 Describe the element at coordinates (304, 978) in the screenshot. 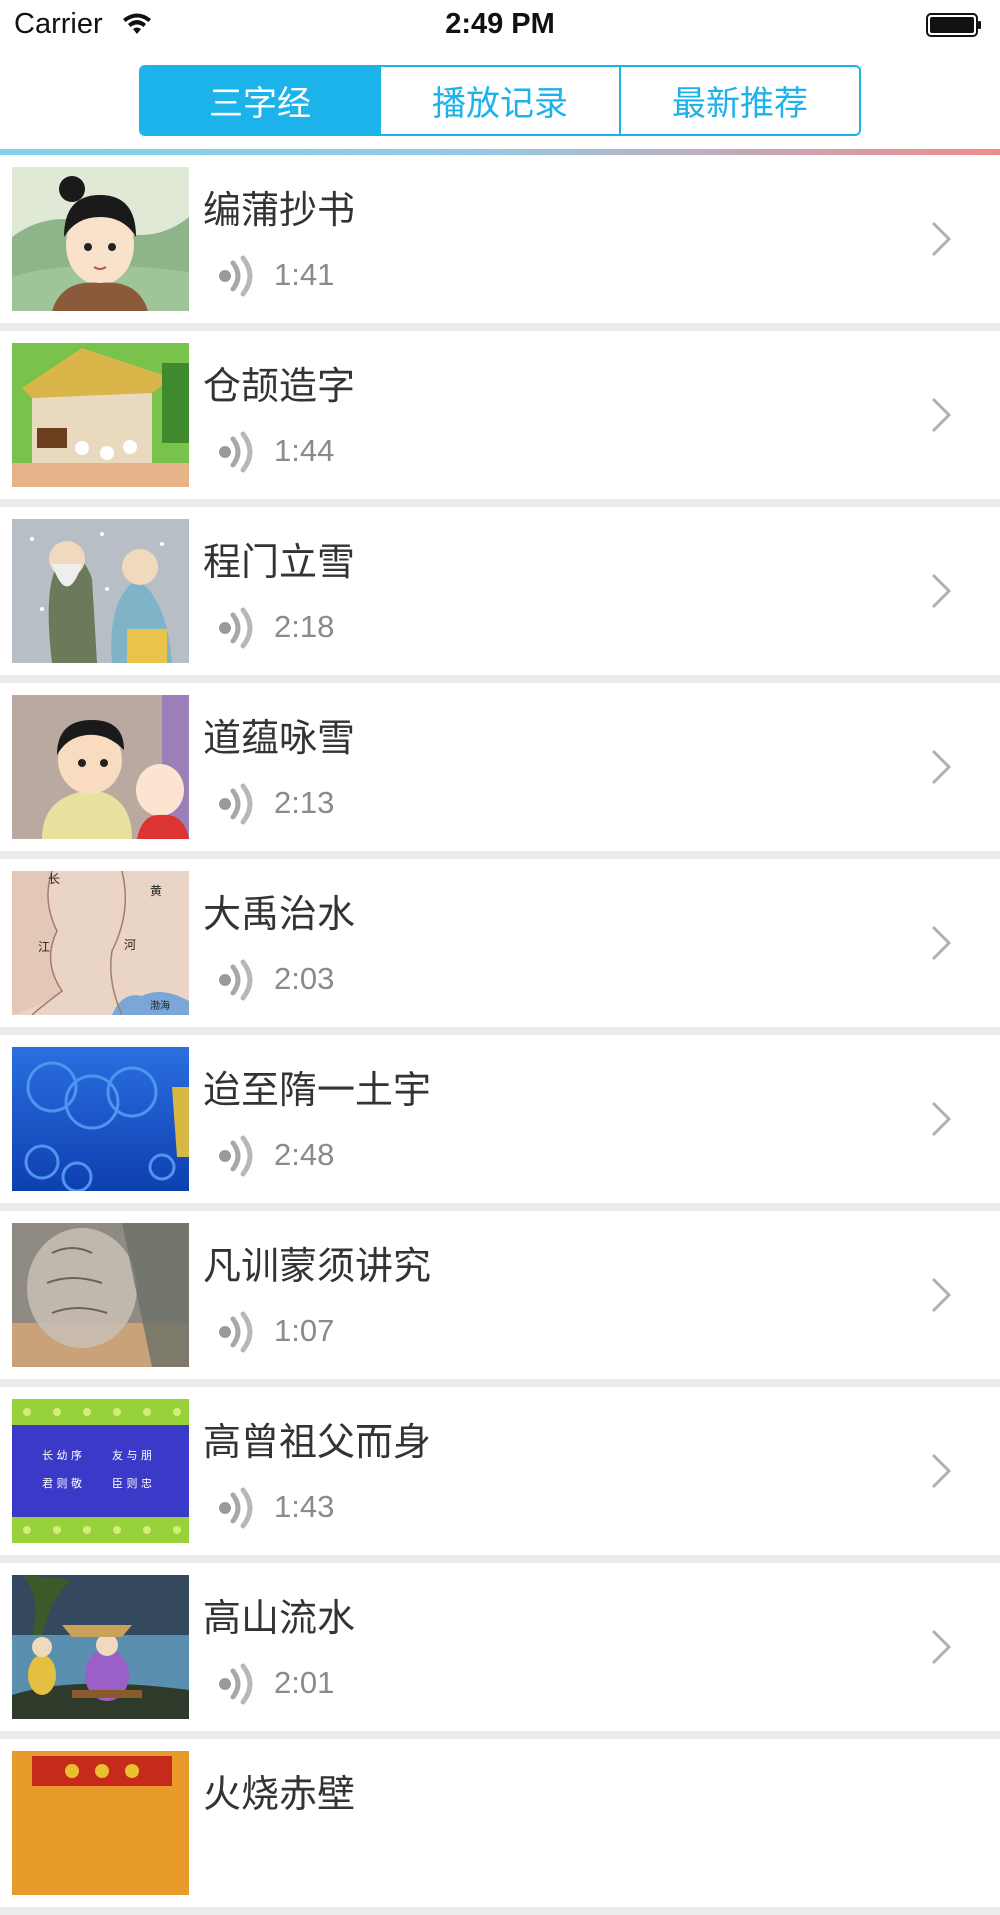

I see `story-duration: 2:03` at that location.